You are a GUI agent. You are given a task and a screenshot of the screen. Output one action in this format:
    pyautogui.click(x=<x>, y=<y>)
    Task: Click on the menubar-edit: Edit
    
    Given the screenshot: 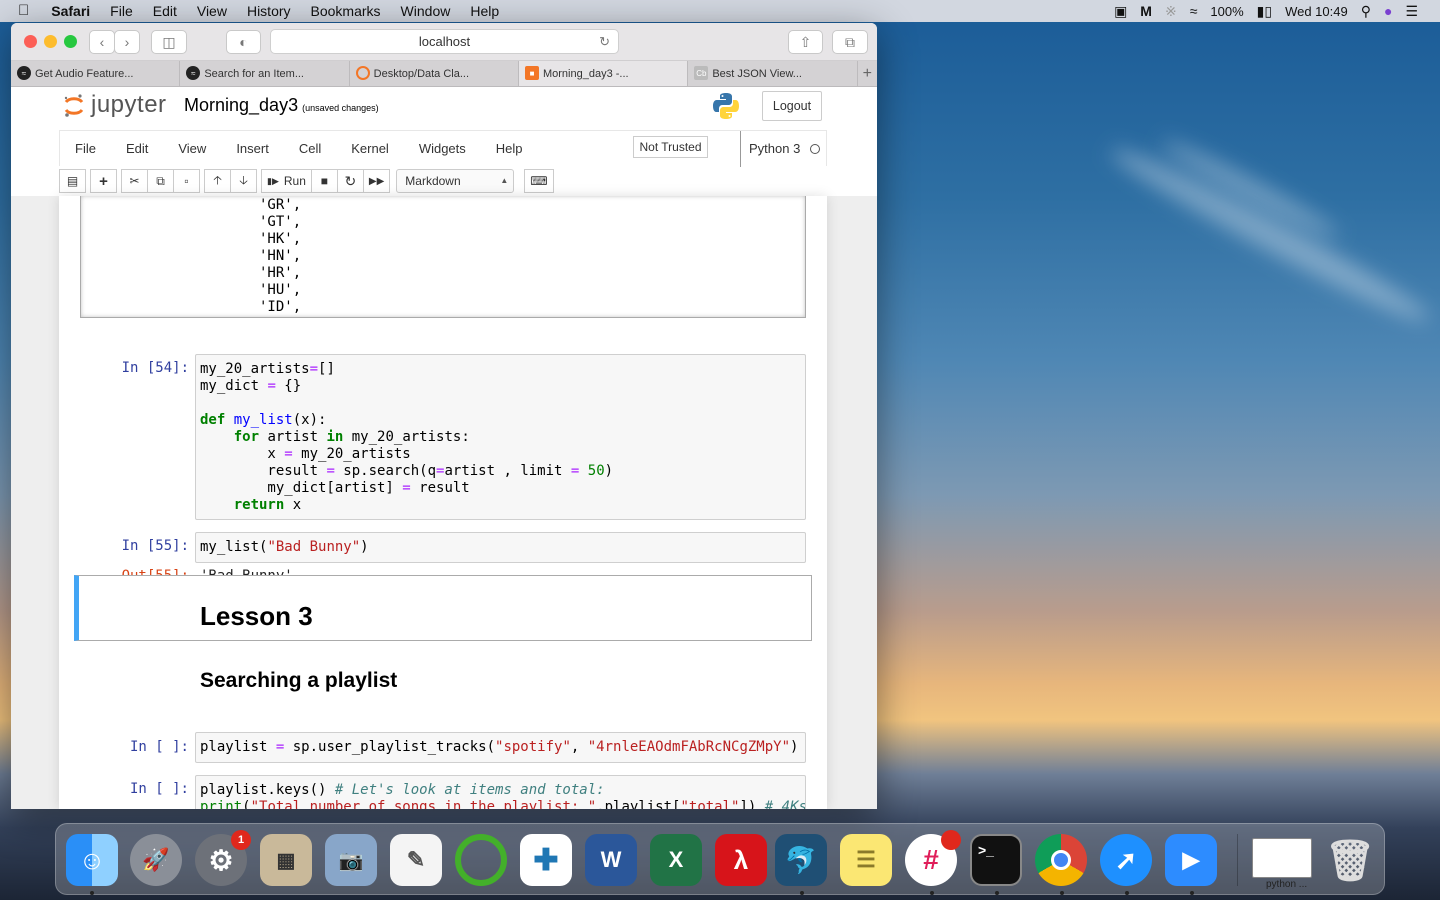 What is the action you would take?
    pyautogui.click(x=165, y=11)
    